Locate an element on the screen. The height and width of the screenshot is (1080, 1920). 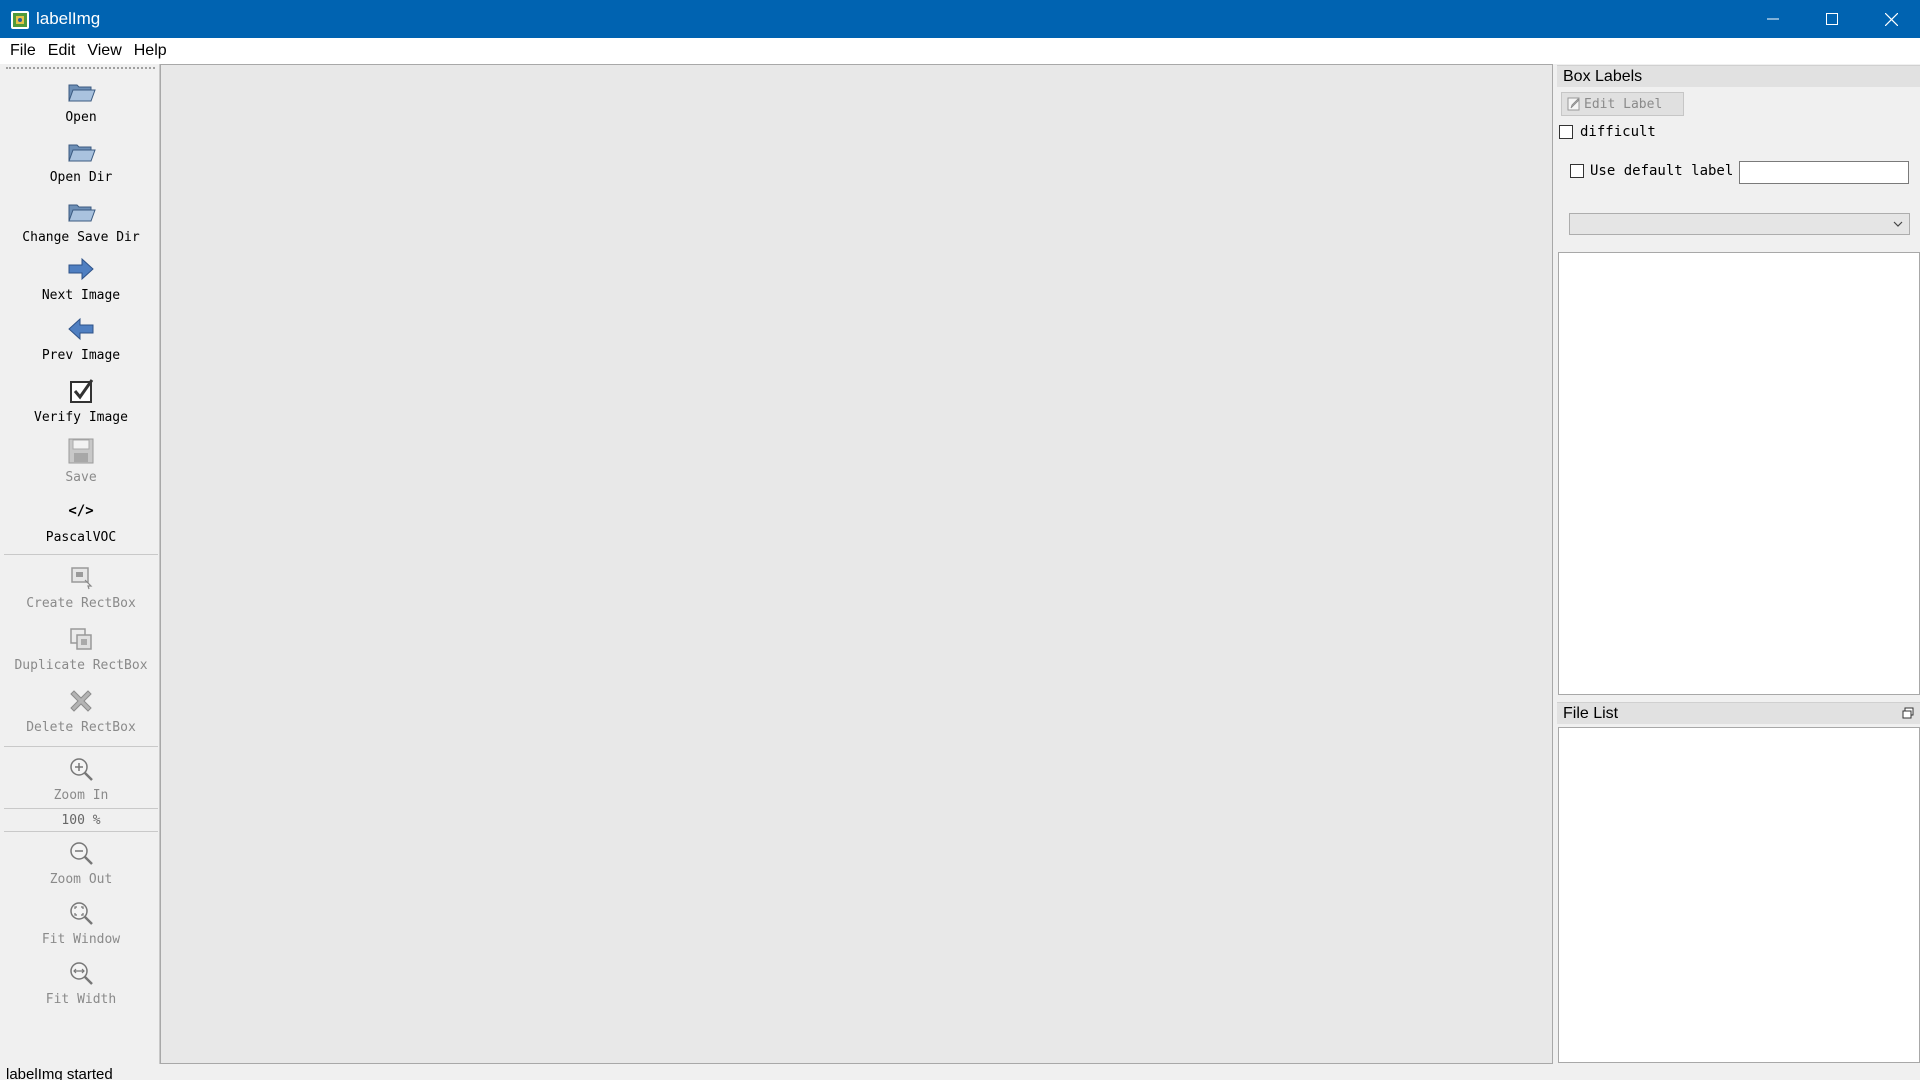
use-default-label-checkbox is located at coordinates (1577, 171).